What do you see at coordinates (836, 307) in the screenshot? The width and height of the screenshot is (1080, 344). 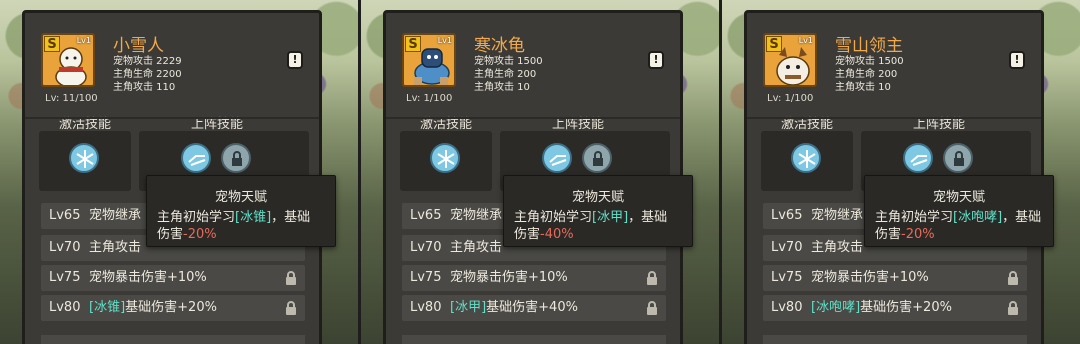 I see `row-skill-name: [冰咆哮]` at bounding box center [836, 307].